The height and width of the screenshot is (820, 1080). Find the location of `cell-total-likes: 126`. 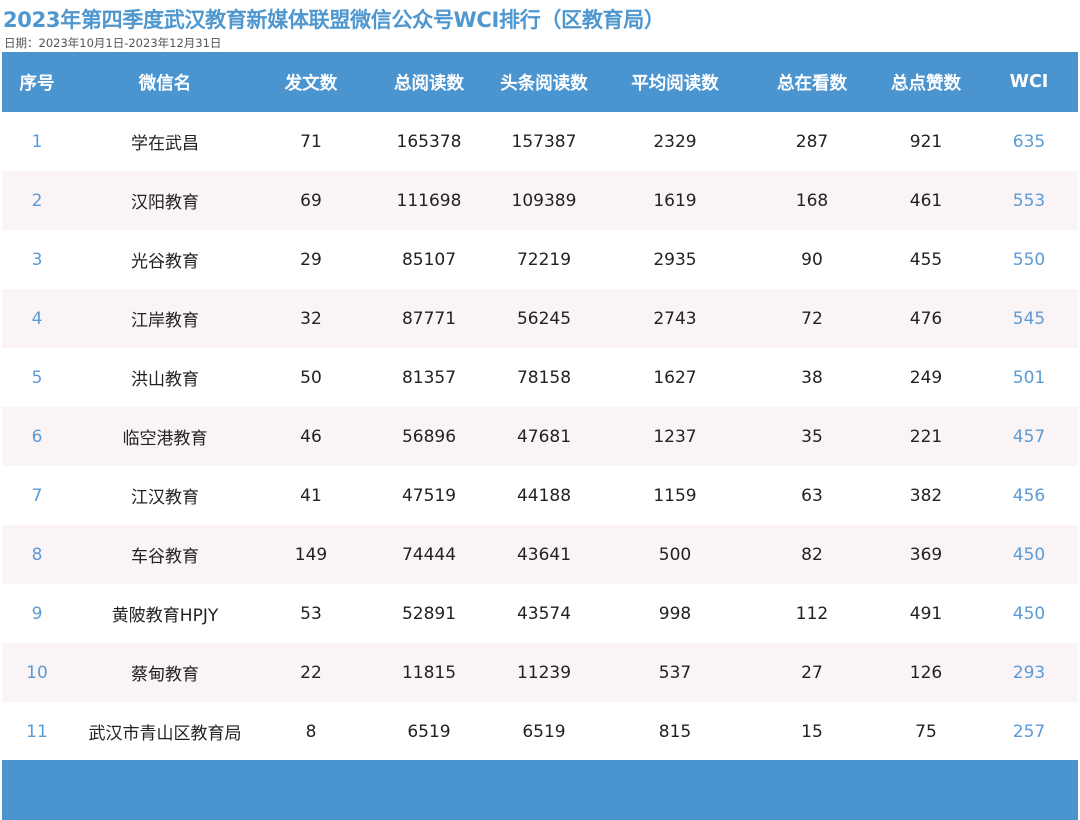

cell-total-likes: 126 is located at coordinates (926, 672).